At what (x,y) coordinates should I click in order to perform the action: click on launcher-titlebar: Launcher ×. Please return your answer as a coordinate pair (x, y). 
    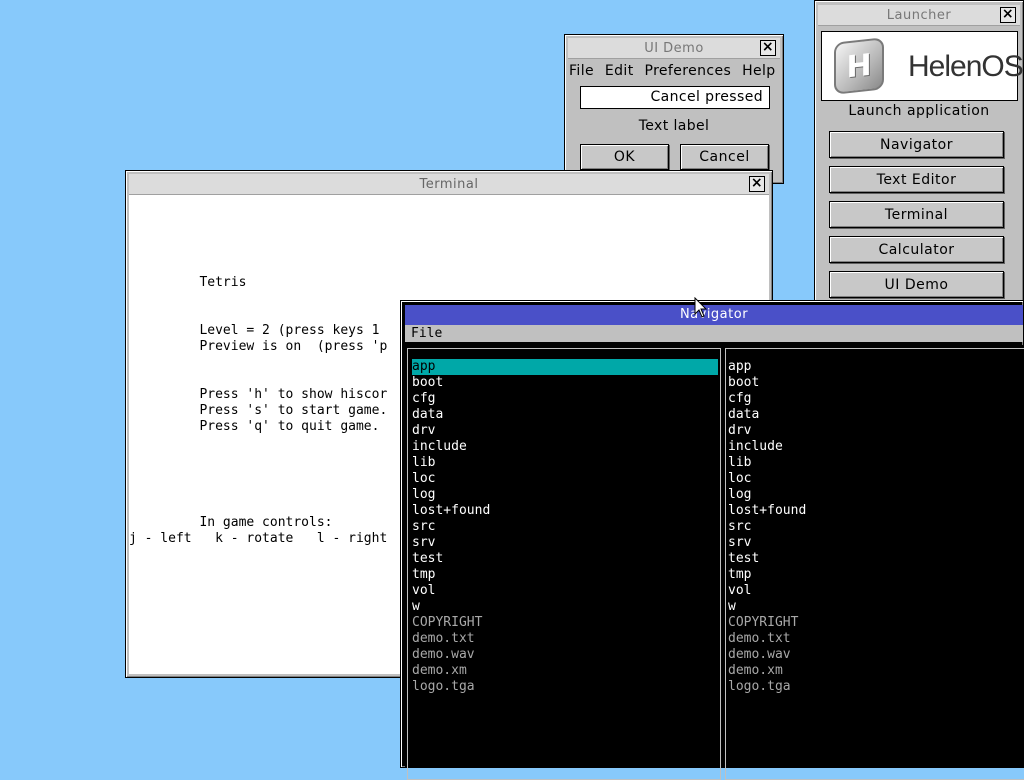
    Looking at the image, I should click on (919, 15).